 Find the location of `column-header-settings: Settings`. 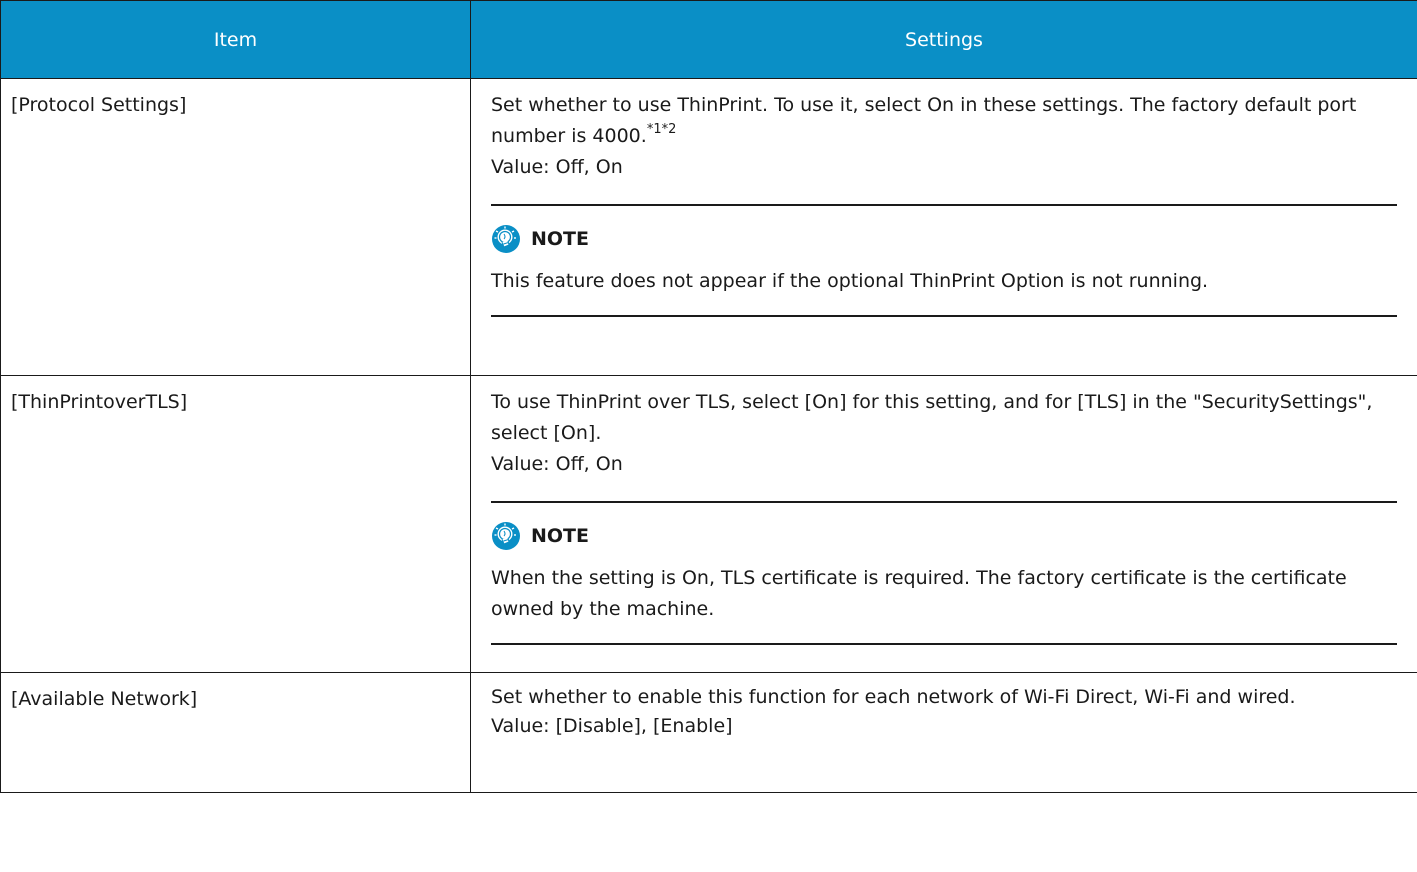

column-header-settings: Settings is located at coordinates (943, 39).